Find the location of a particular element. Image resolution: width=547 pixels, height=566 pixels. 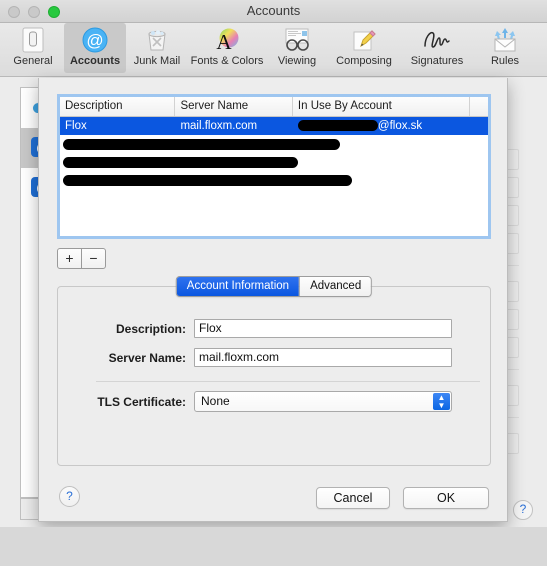

form-row-description: Description: Flox is located at coordinates (255, 328).